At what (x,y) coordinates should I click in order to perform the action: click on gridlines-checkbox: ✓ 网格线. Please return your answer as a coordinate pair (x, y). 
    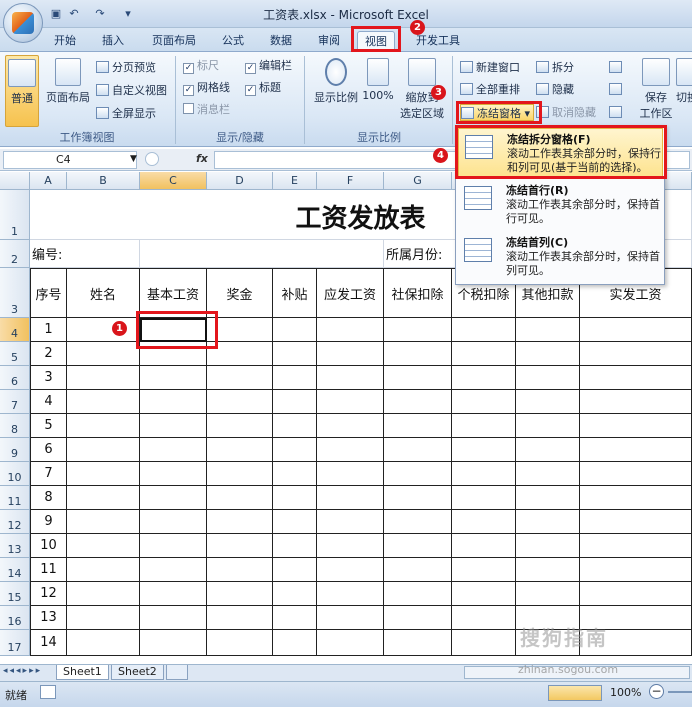
    Looking at the image, I should click on (206, 87).